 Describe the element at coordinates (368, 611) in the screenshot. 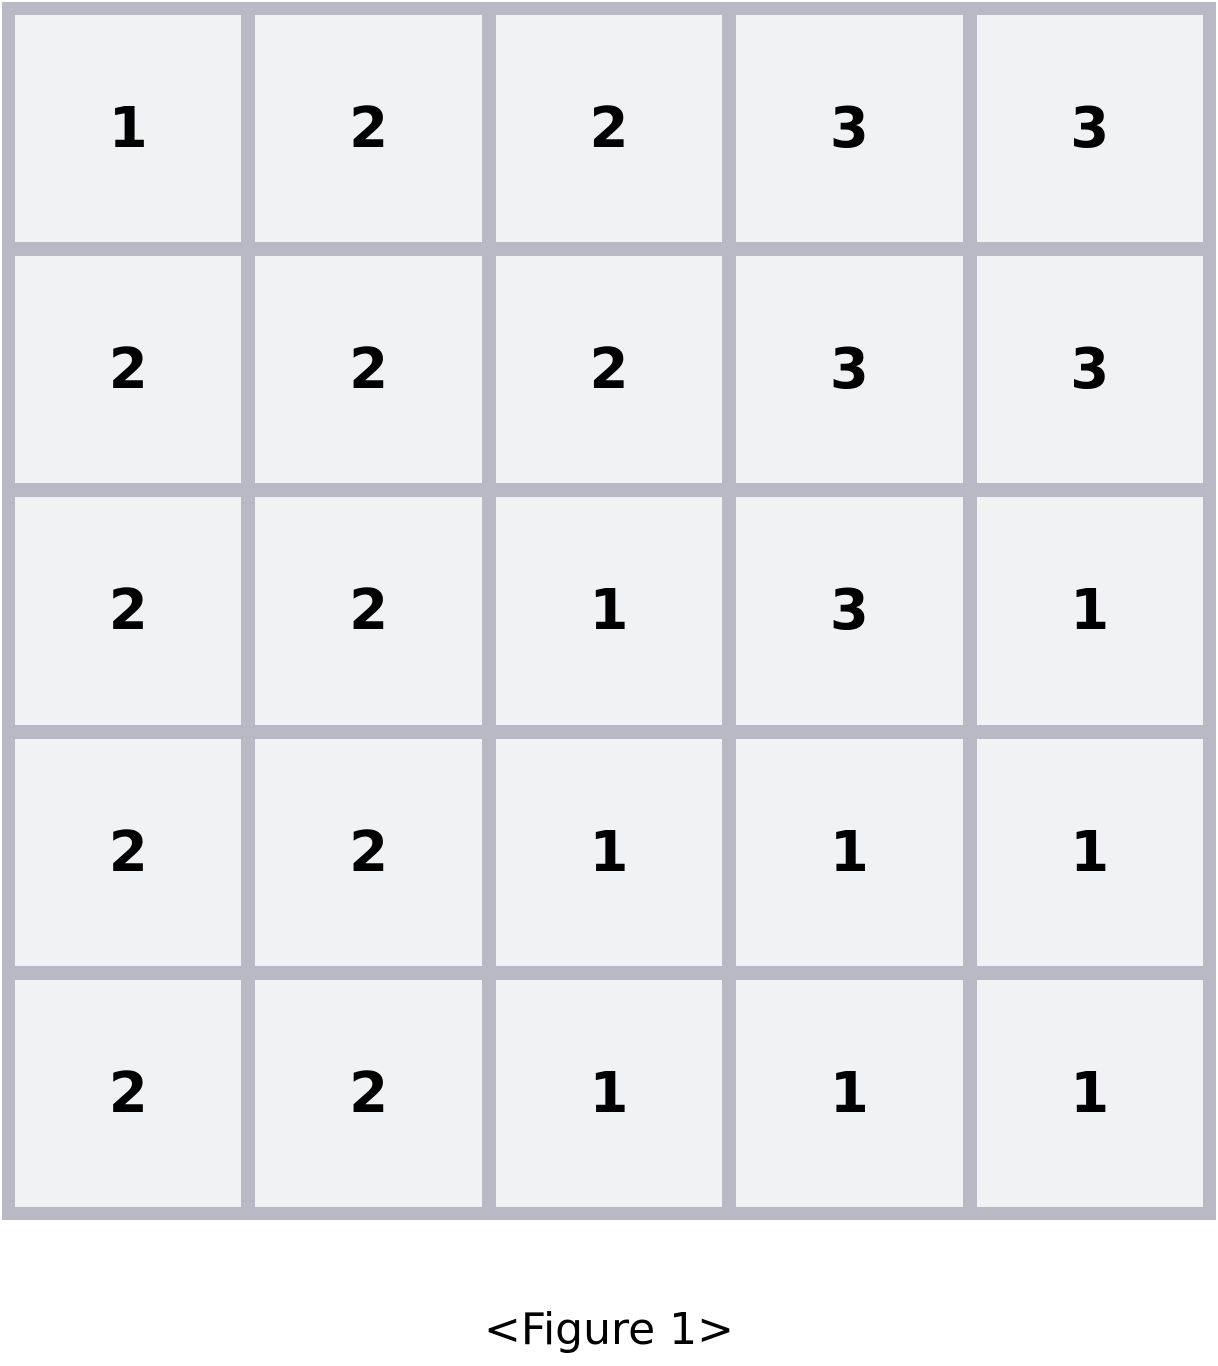

I see `grid-cell-r3-c2: 2` at that location.